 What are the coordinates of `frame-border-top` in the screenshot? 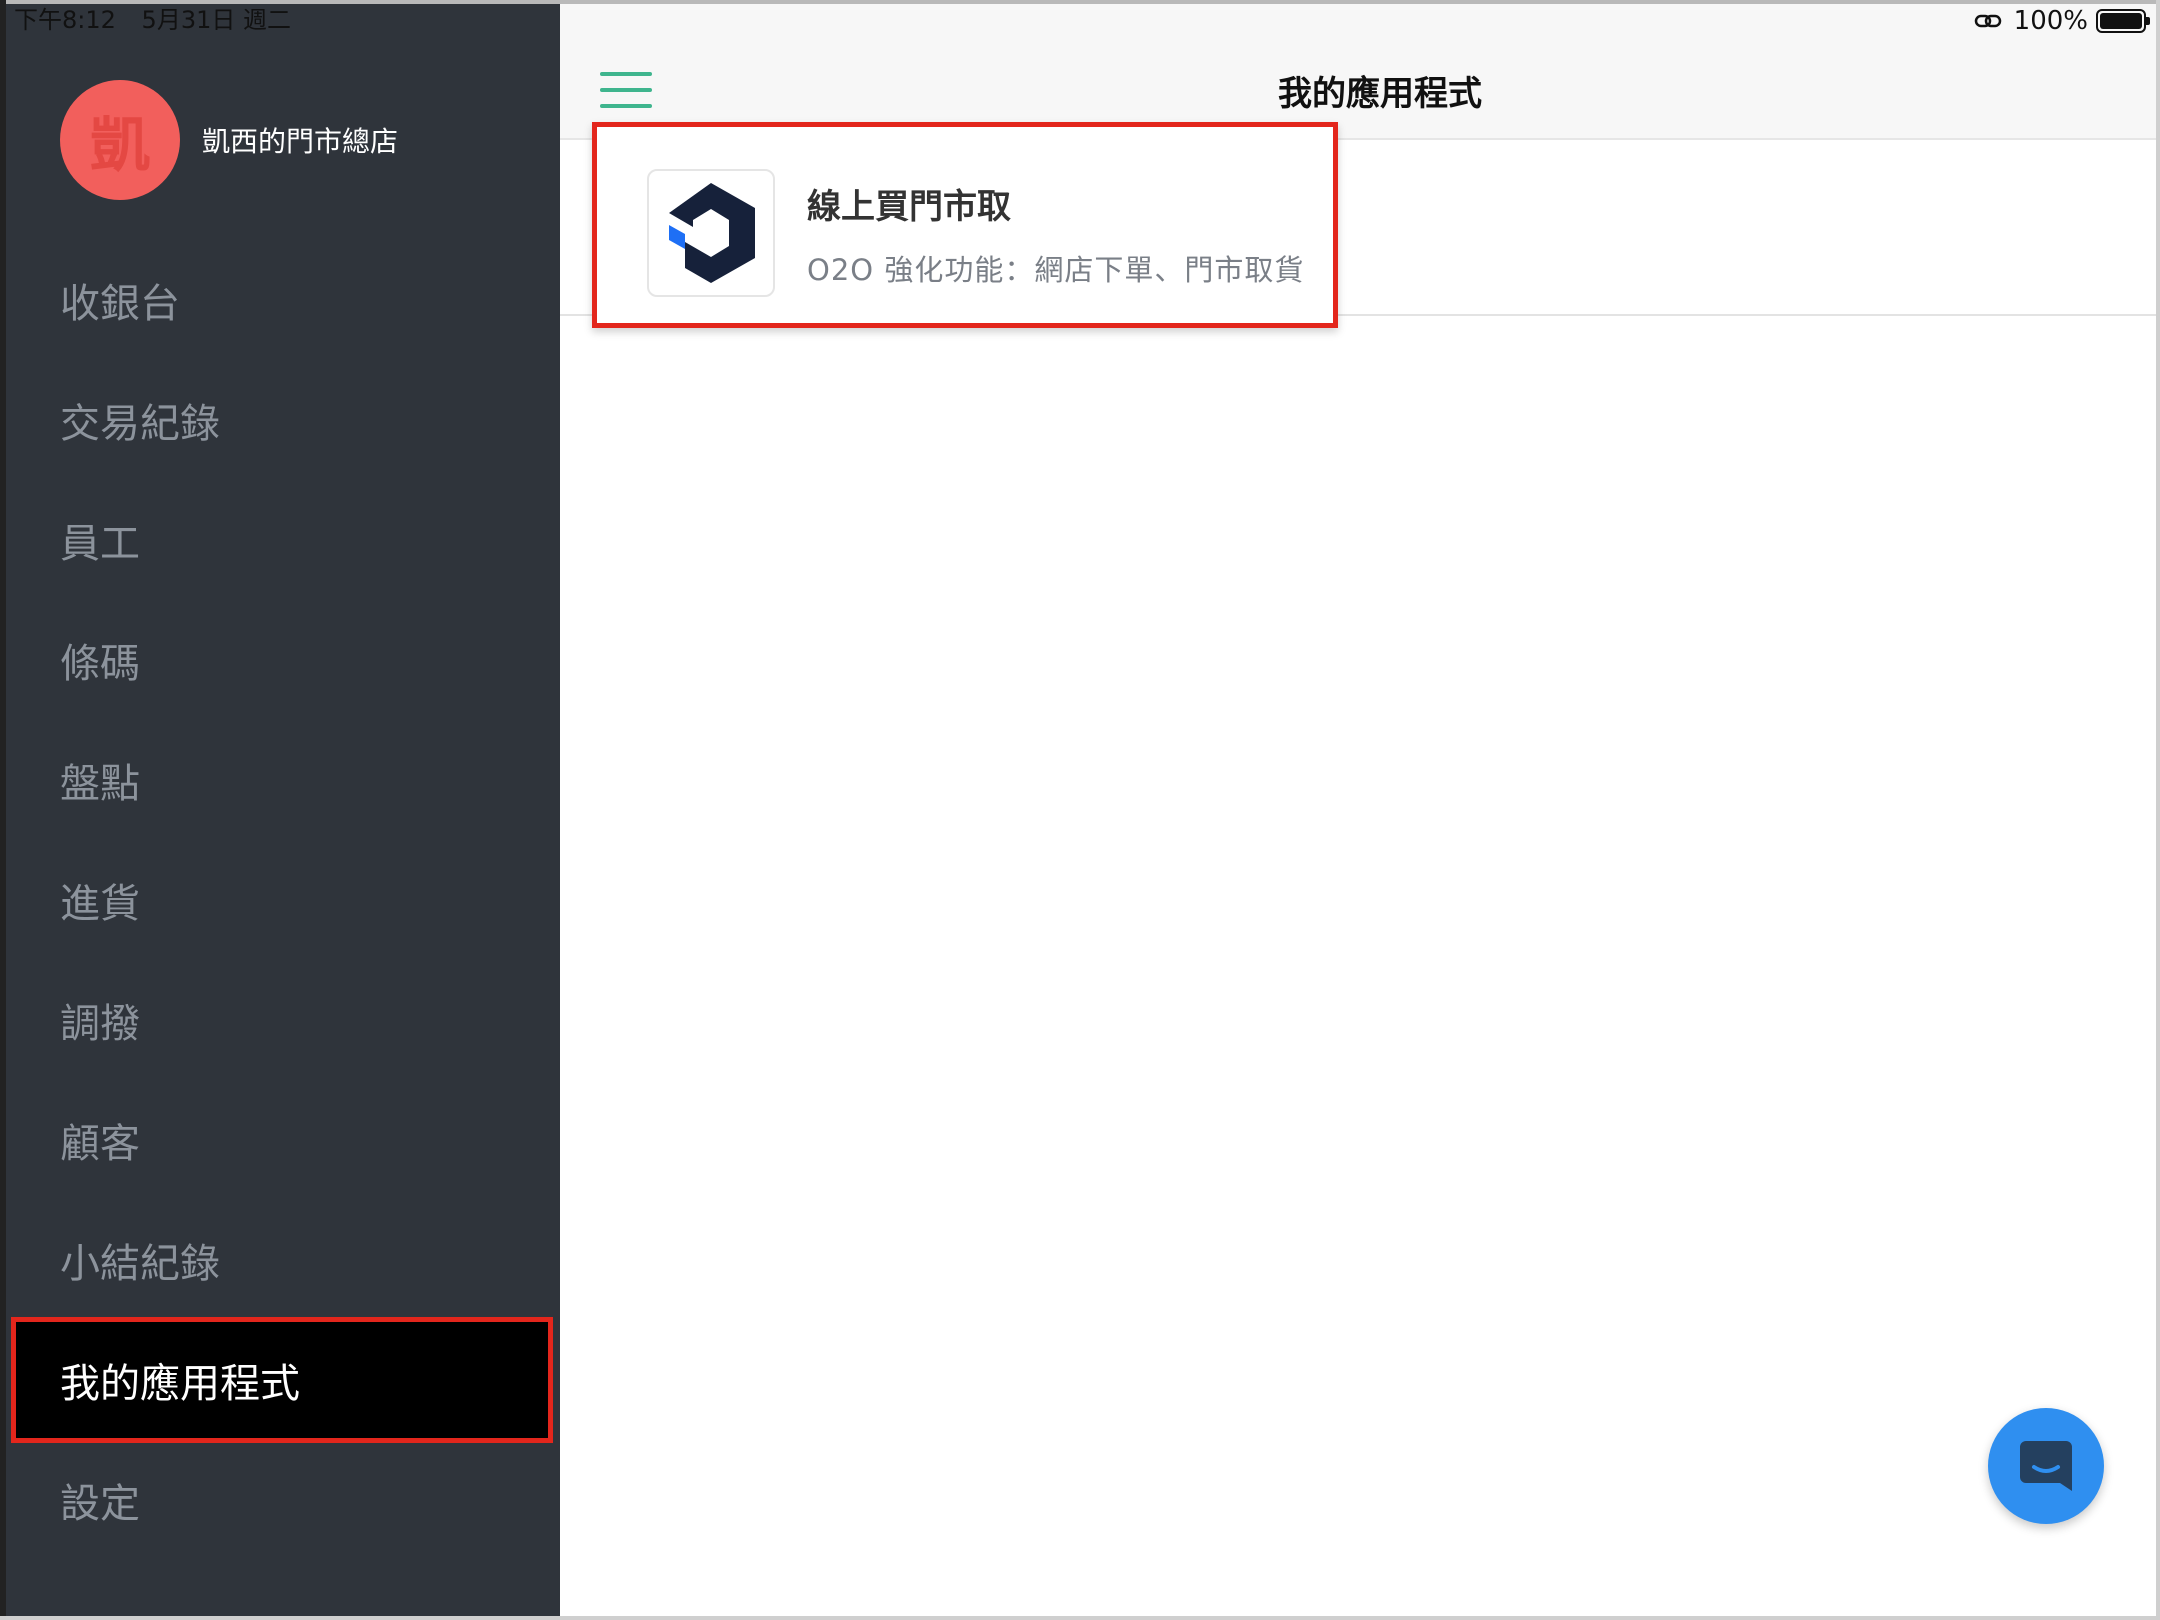 It's located at (1080, 2).